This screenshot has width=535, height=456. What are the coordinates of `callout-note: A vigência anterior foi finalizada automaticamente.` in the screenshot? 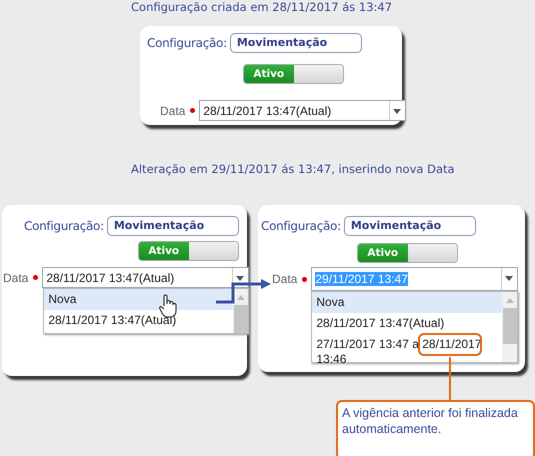 It's located at (435, 428).